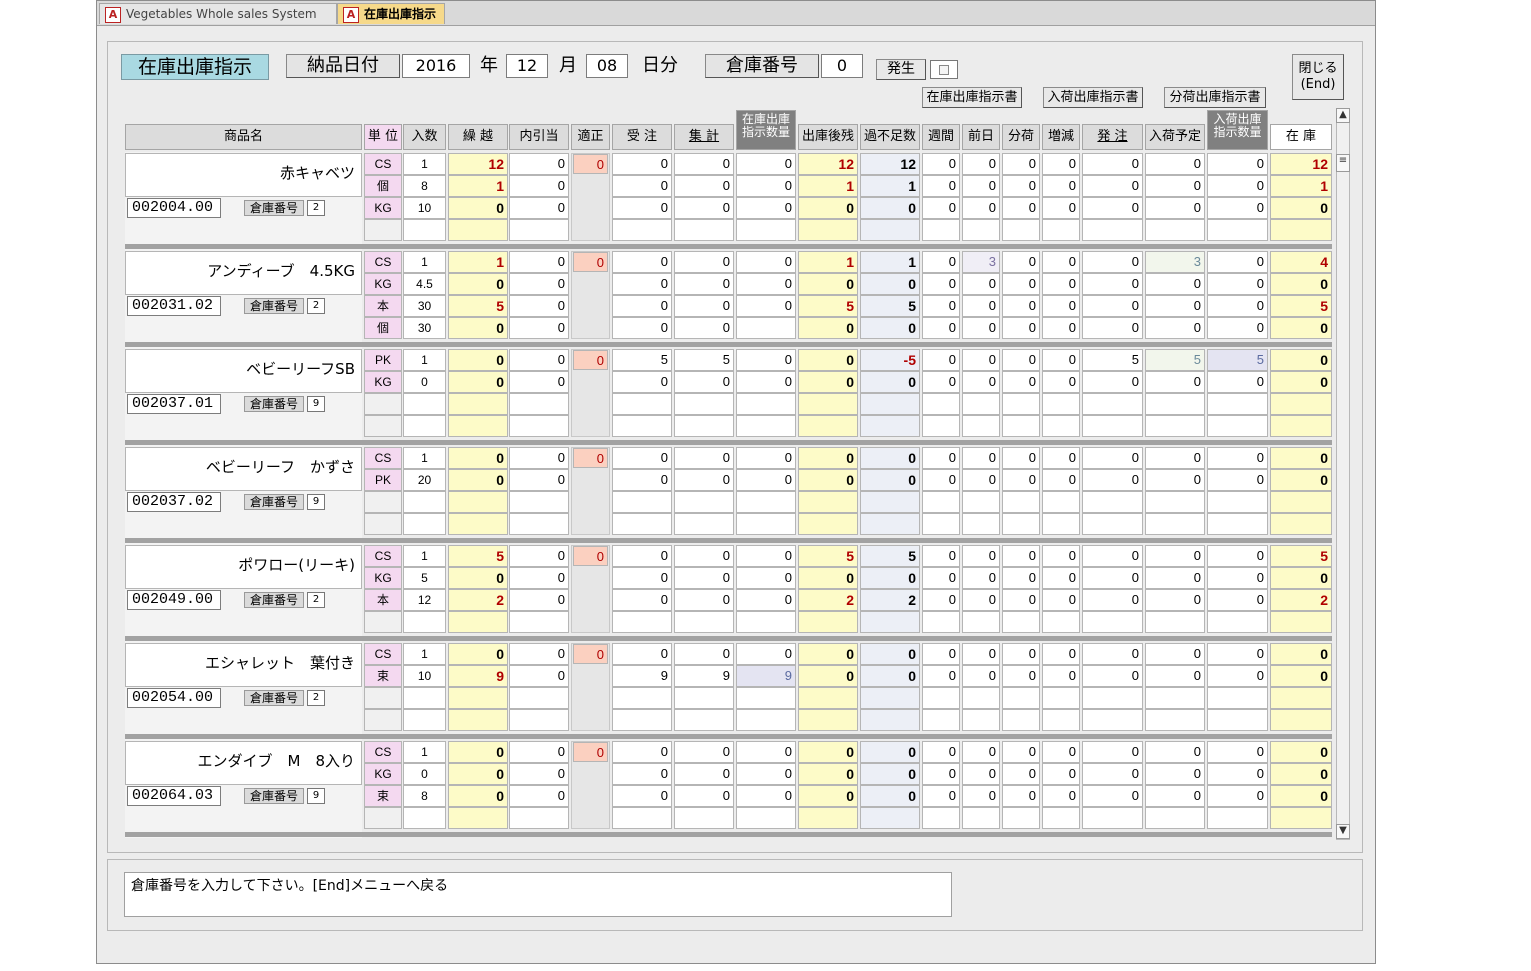 The height and width of the screenshot is (971, 1531). I want to click on scroll-up-button: ▲, so click(1343, 115).